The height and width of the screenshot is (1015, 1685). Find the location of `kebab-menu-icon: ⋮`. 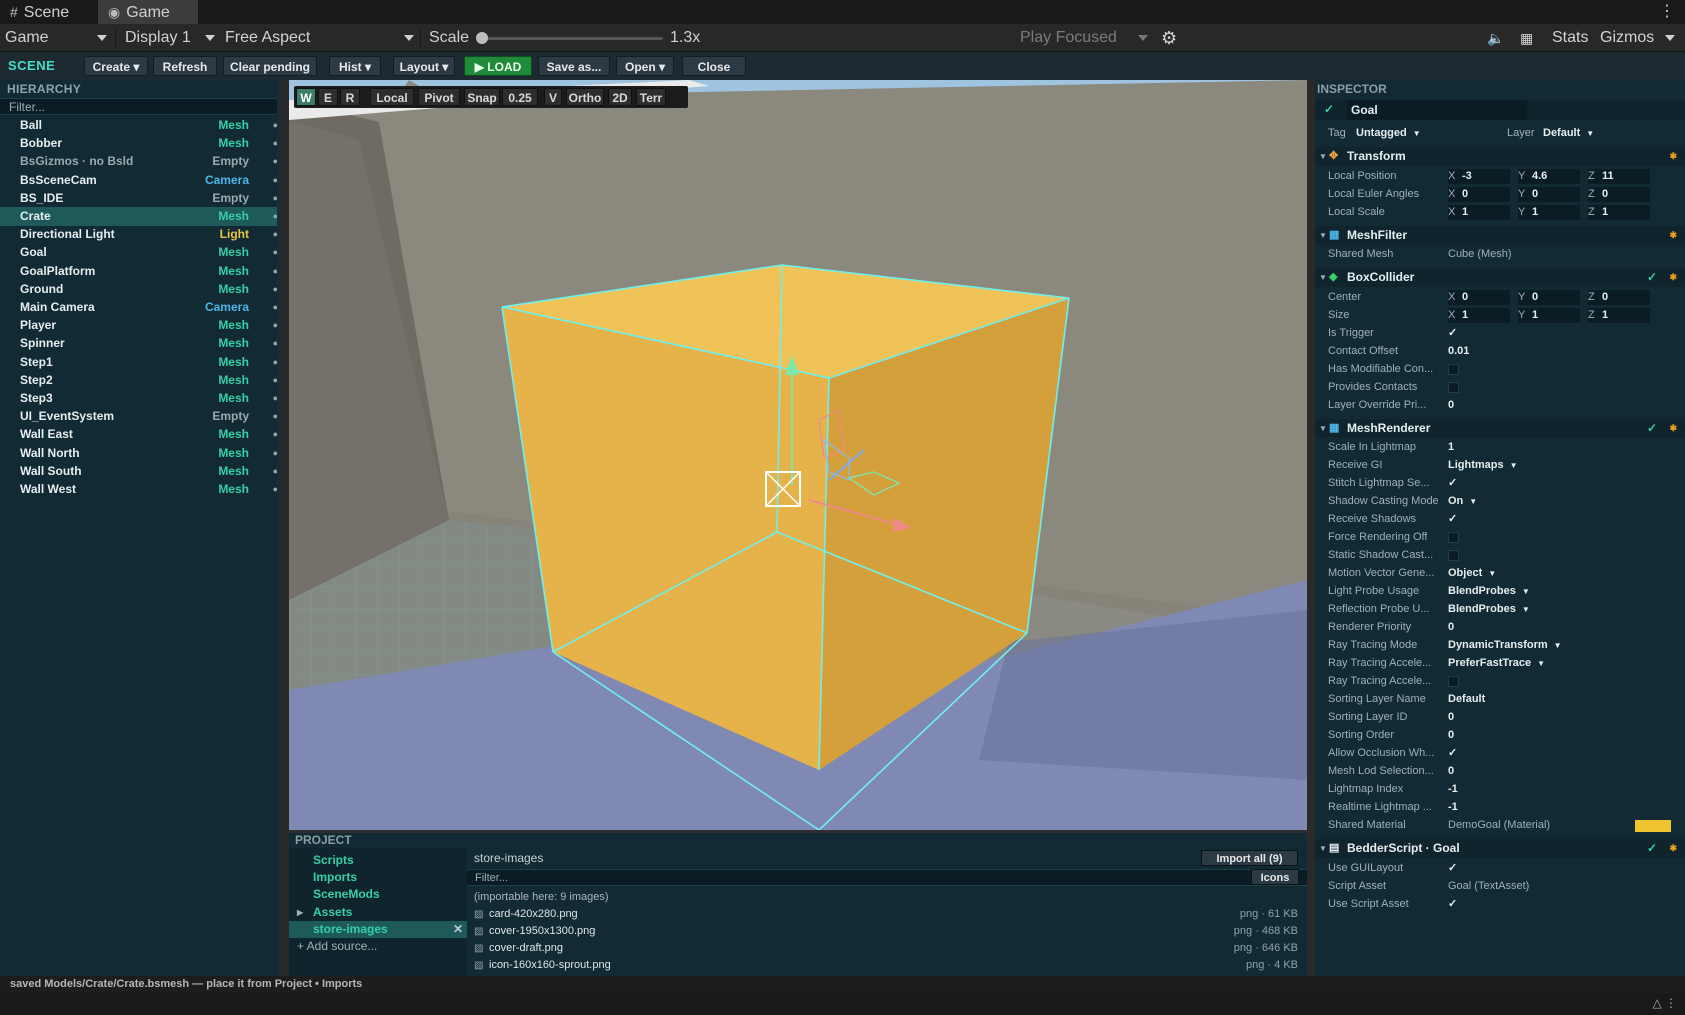

kebab-menu-icon: ⋮ is located at coordinates (1667, 12).